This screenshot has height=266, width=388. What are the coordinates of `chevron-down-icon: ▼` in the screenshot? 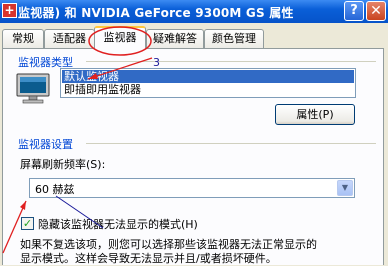 It's located at (345, 188).